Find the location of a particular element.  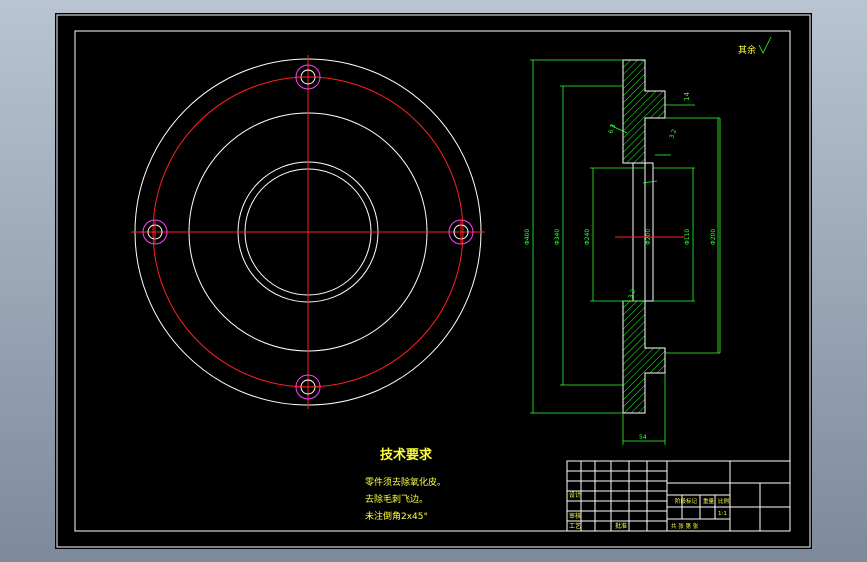

dim-bottom: 54 is located at coordinates (643, 437).